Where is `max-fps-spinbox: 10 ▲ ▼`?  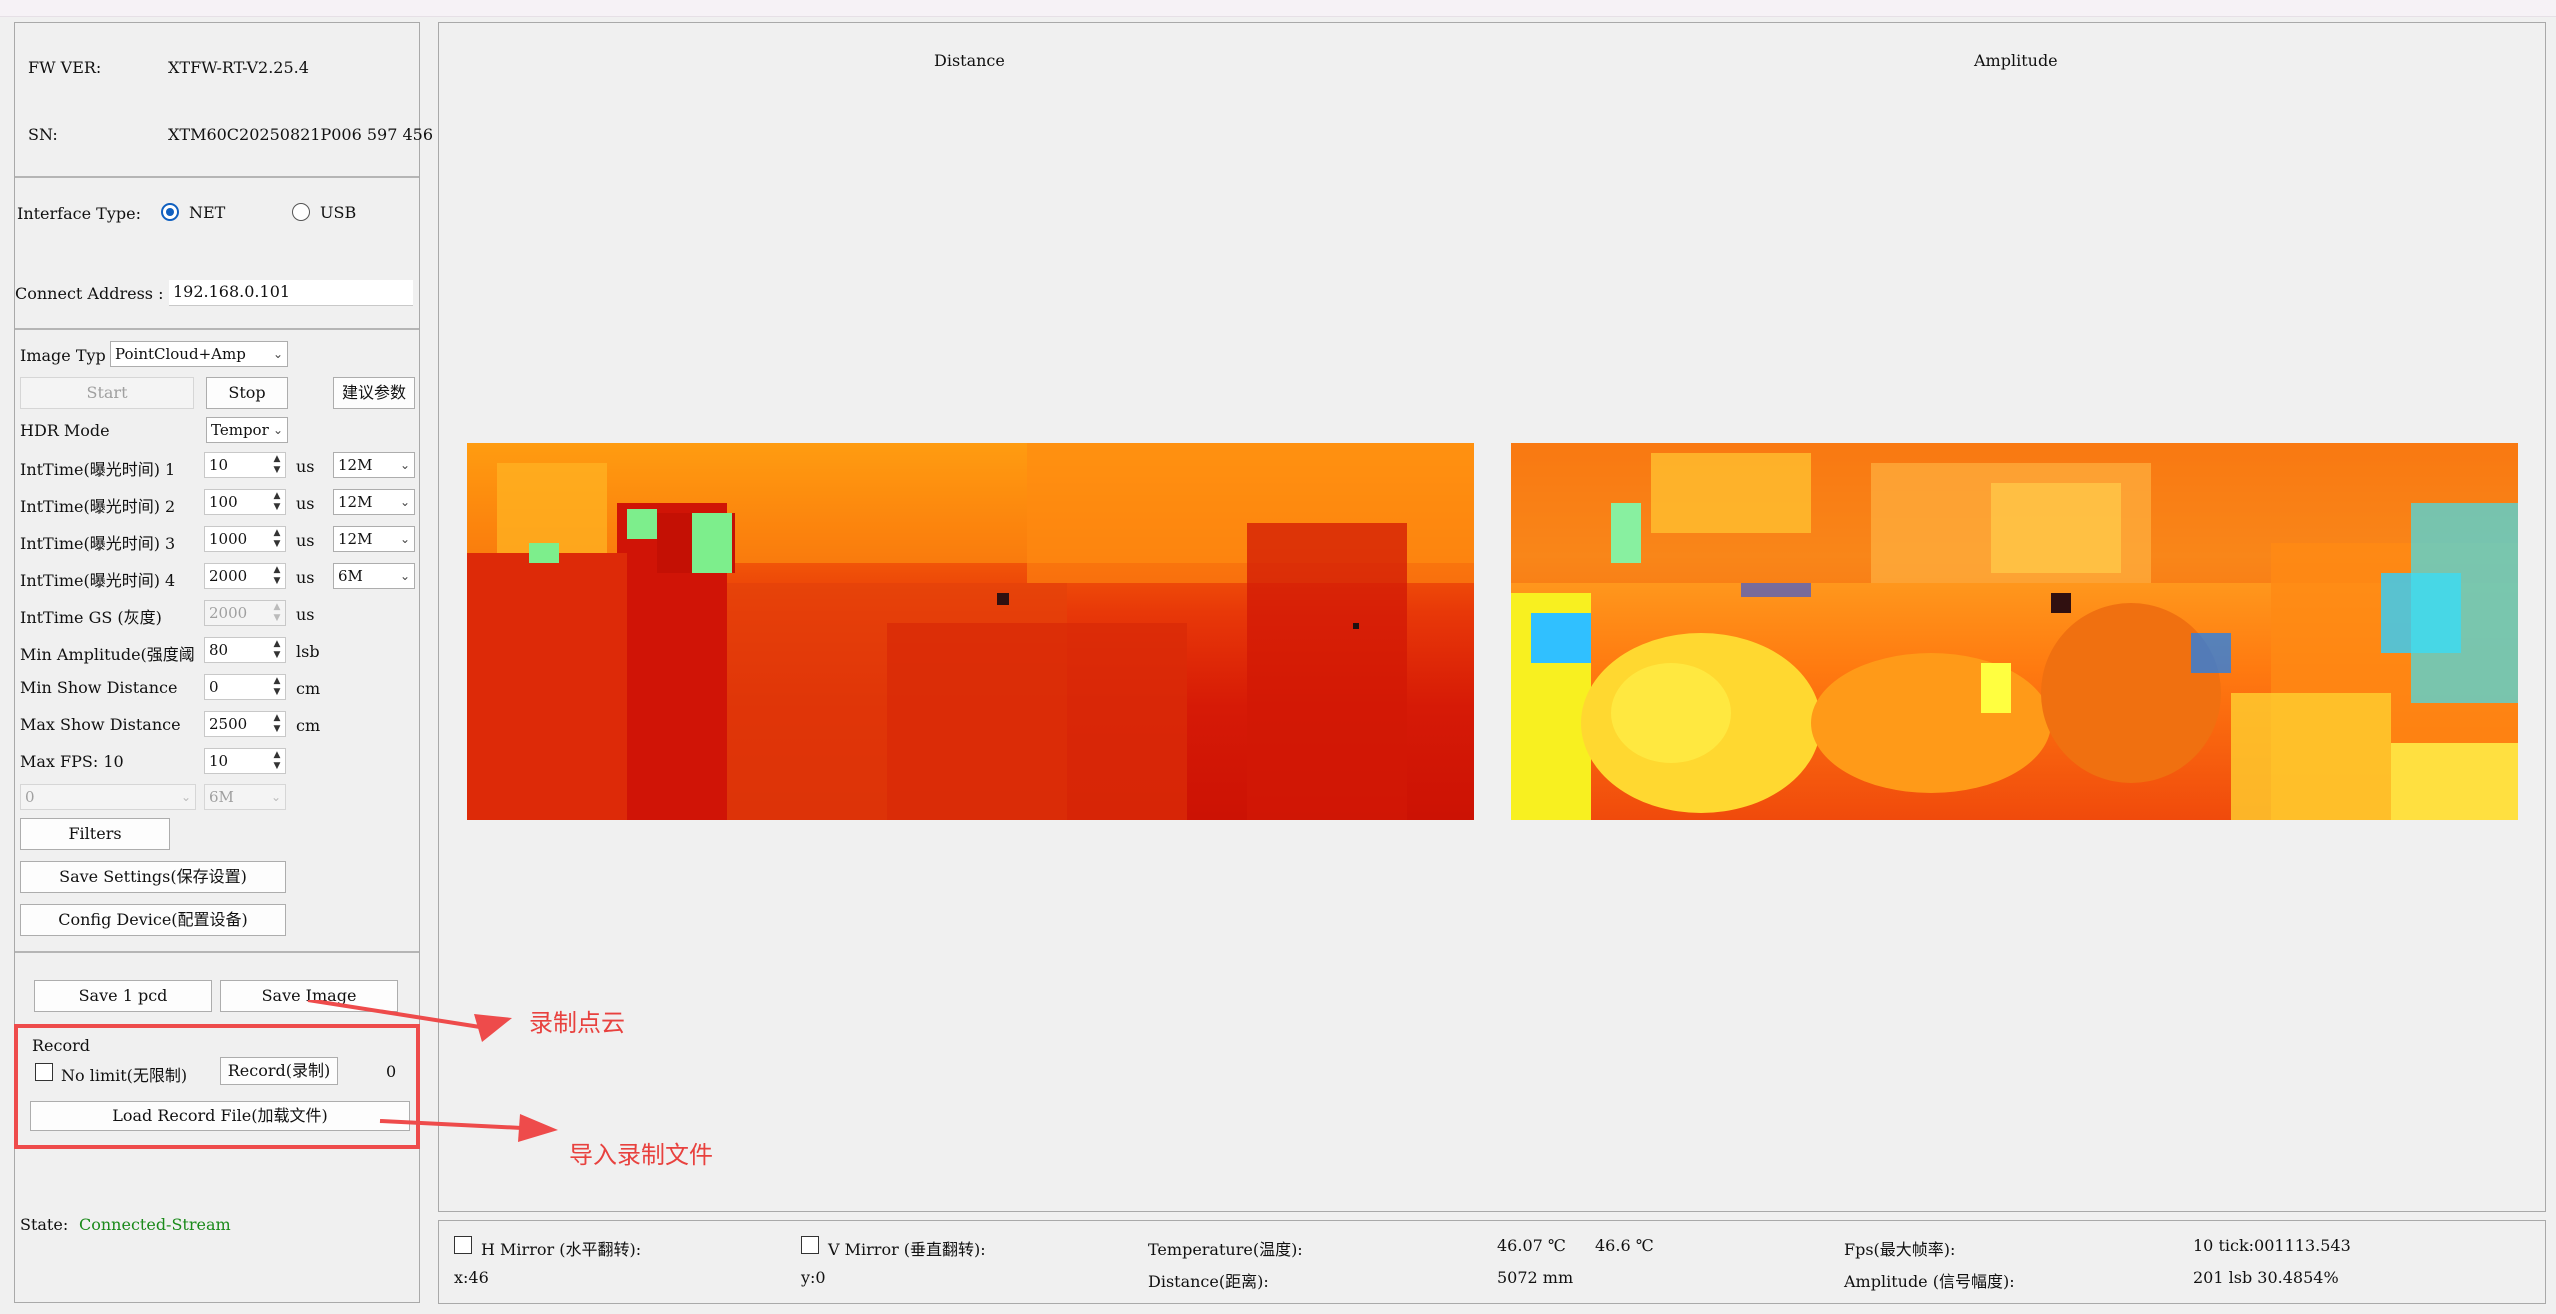 max-fps-spinbox: 10 ▲ ▼ is located at coordinates (245, 761).